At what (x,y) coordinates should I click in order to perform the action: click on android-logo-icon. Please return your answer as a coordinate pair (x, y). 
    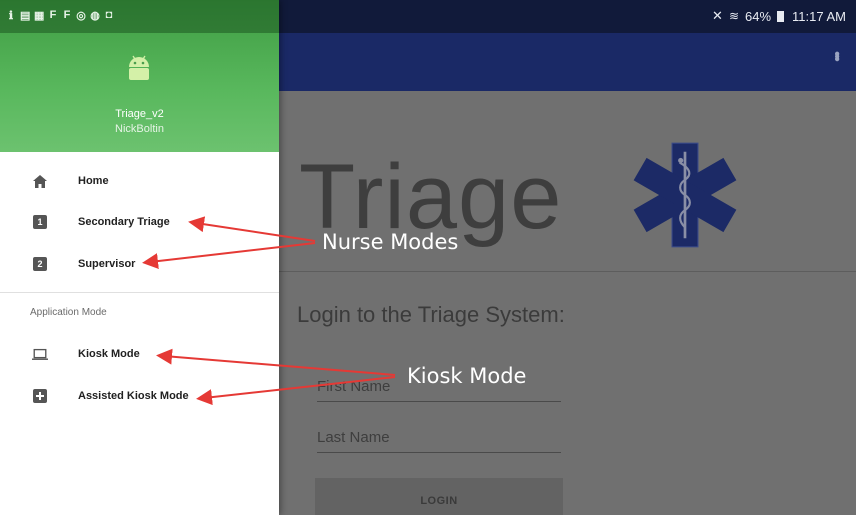
    Looking at the image, I should click on (139, 67).